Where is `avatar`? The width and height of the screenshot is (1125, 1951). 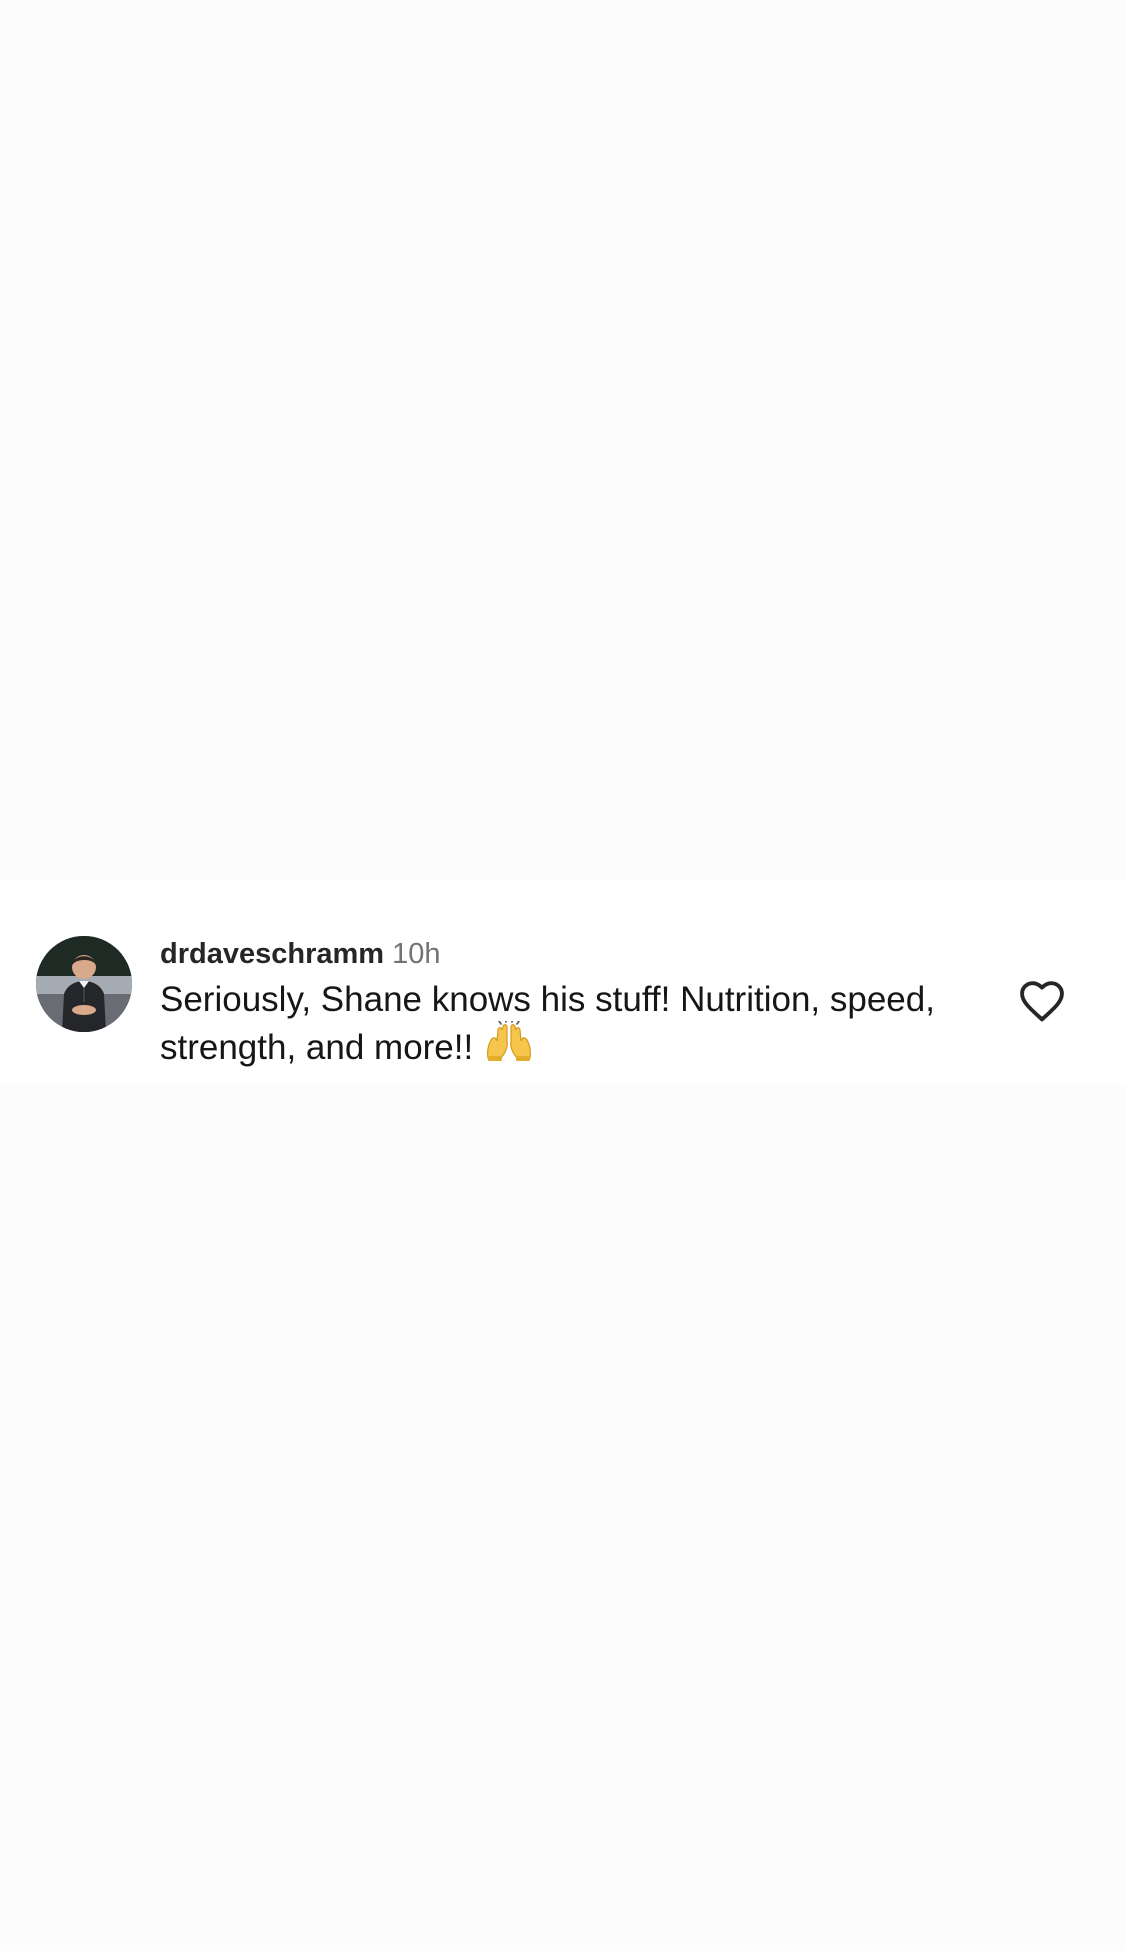 avatar is located at coordinates (84, 984).